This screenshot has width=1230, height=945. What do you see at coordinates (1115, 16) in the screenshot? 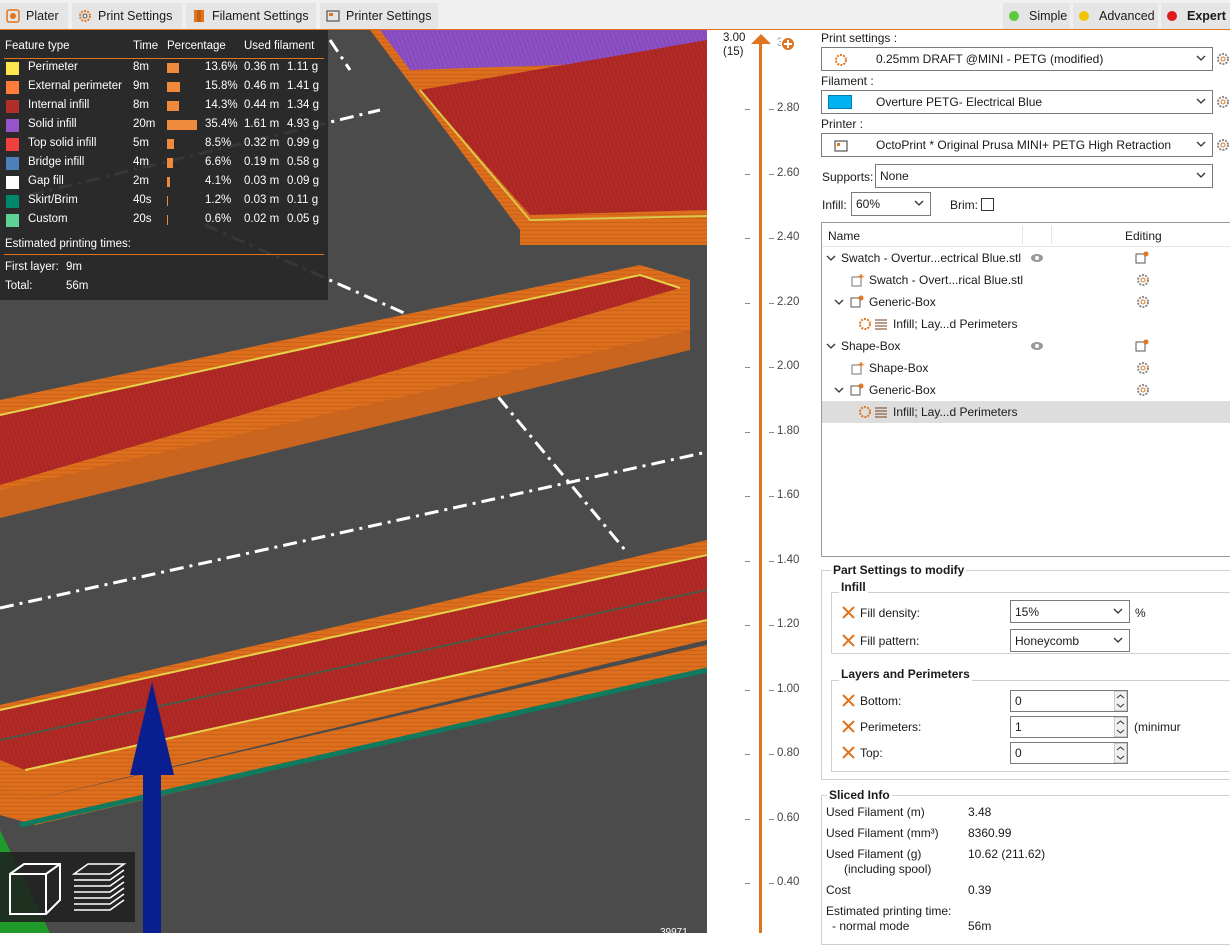
I see `mode-advanced: Advanced` at bounding box center [1115, 16].